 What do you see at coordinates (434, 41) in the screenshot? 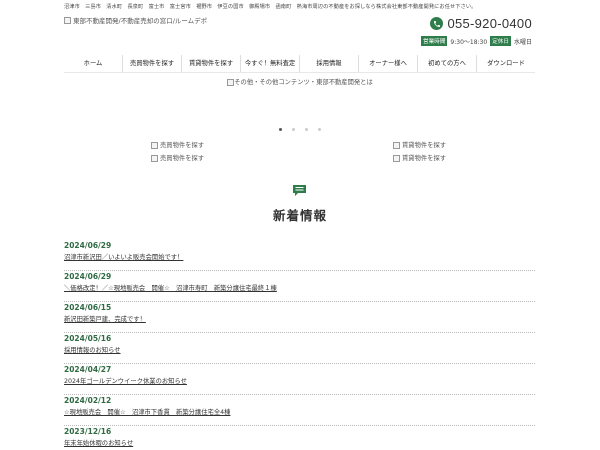
I see `hours-badge: 営業時間` at bounding box center [434, 41].